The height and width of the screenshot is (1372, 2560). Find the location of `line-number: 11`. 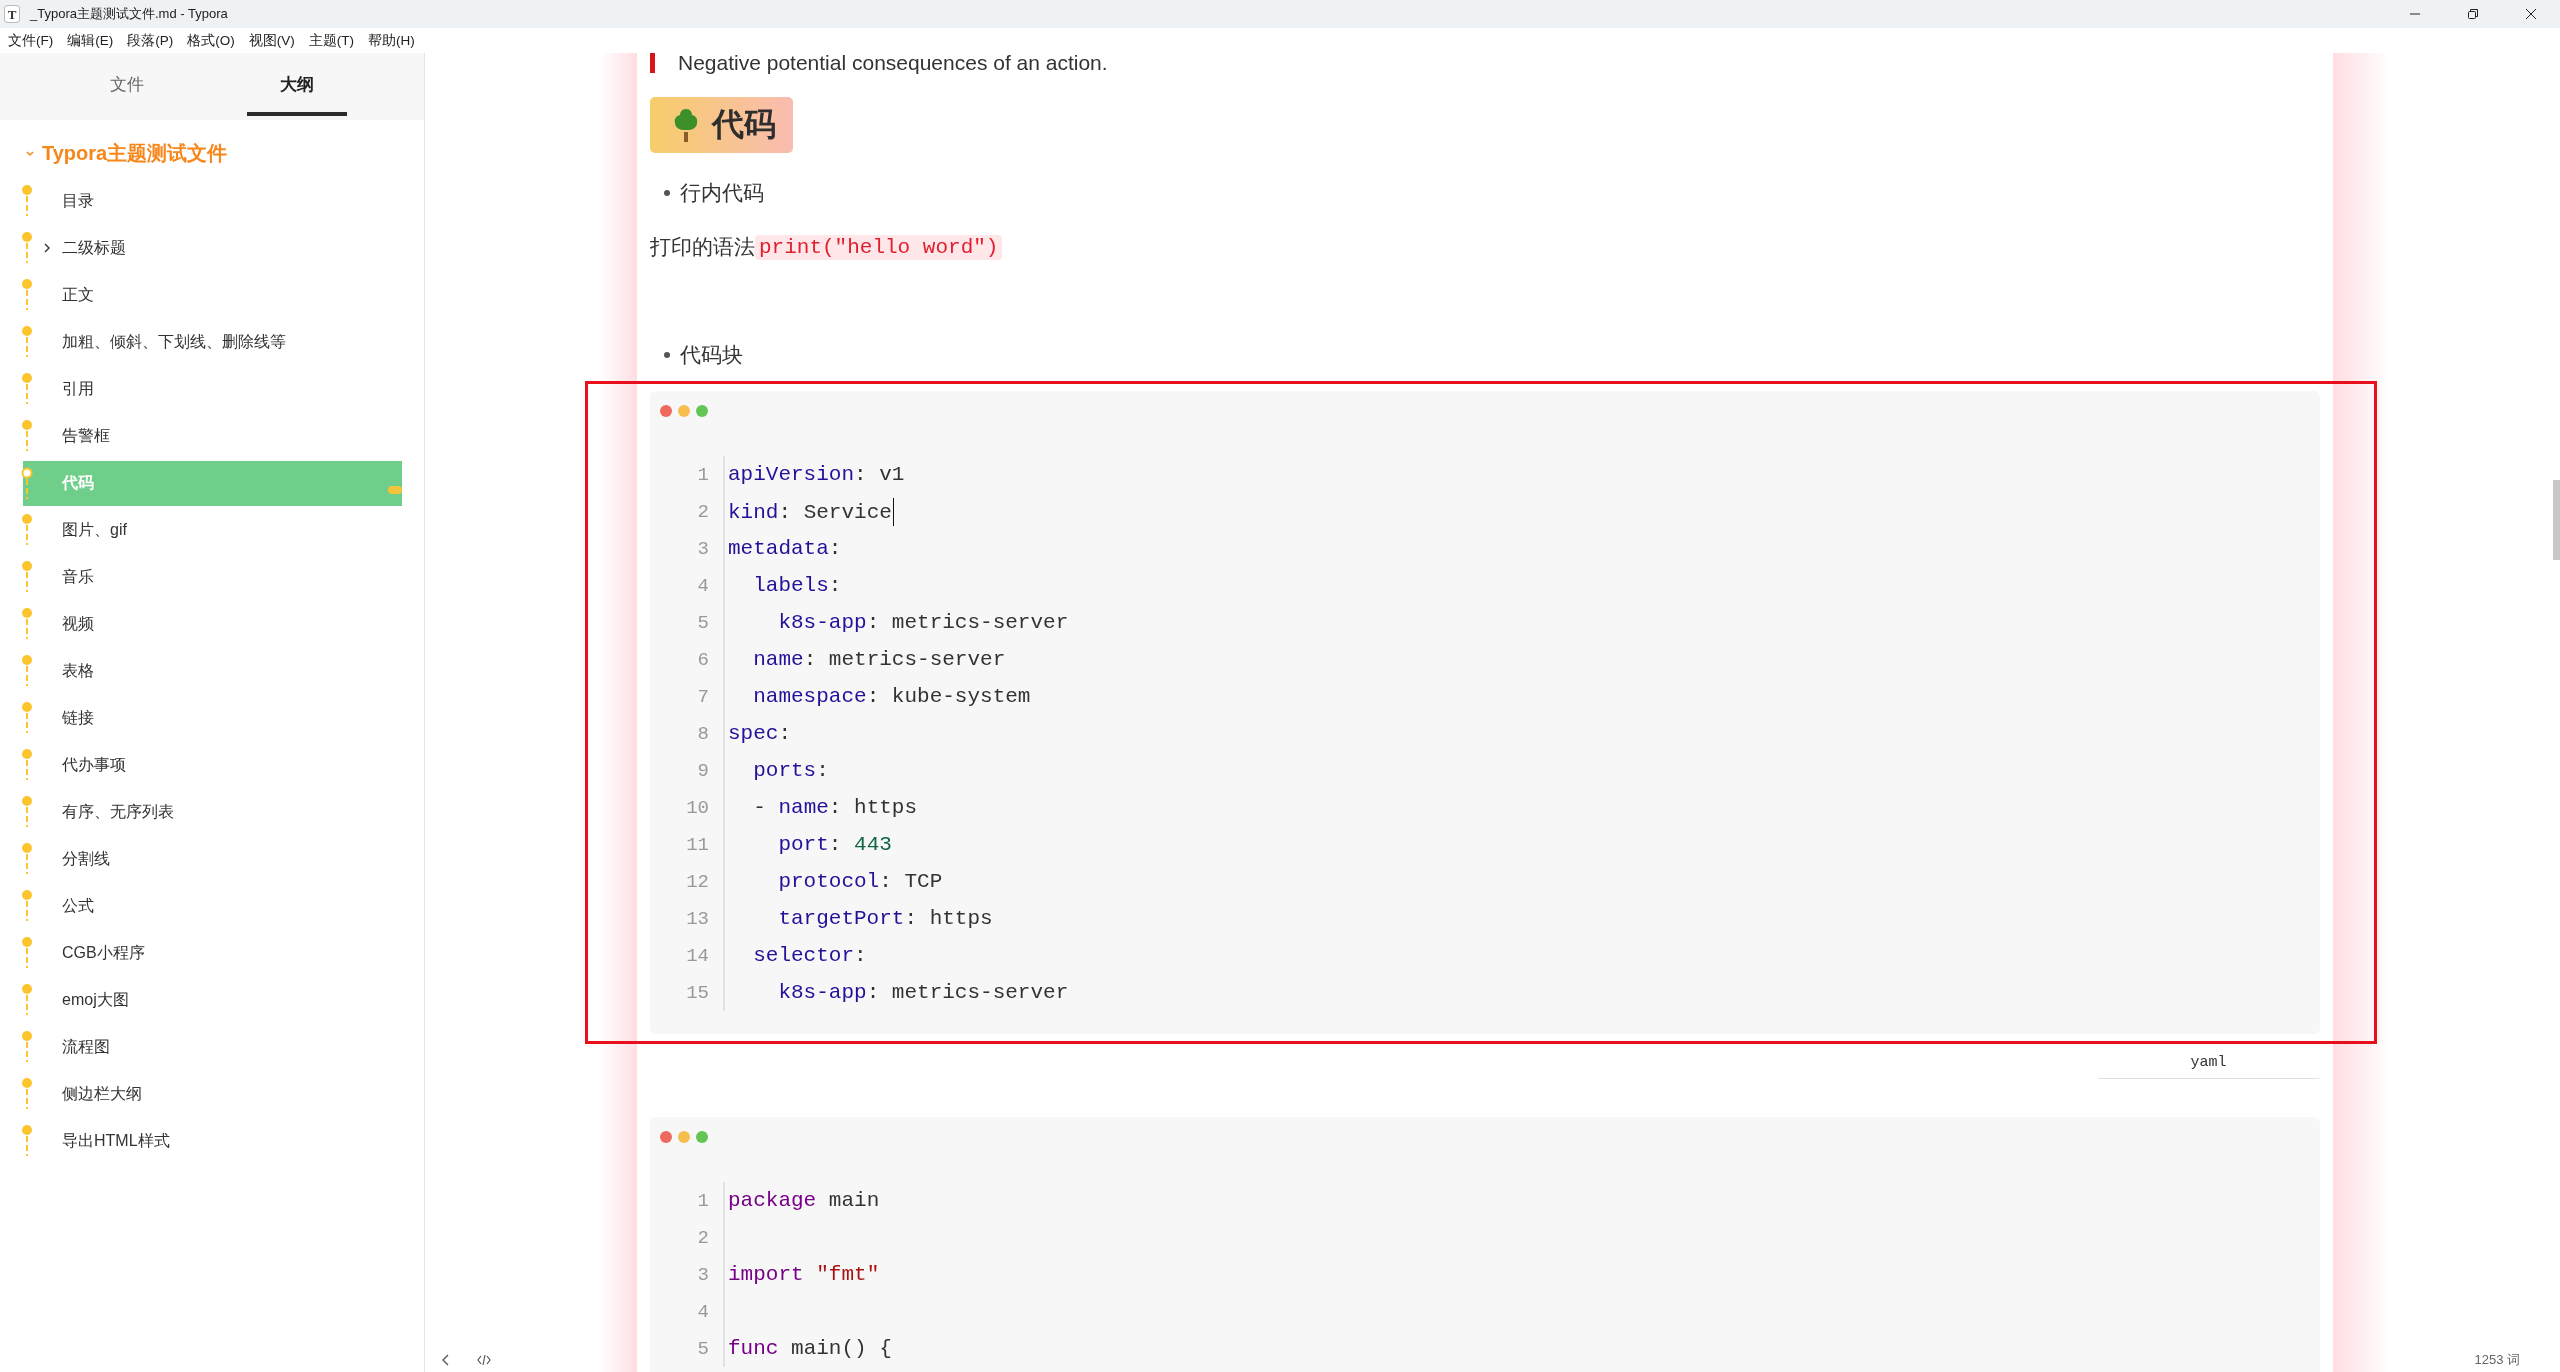

line-number: 11 is located at coordinates (697, 844).